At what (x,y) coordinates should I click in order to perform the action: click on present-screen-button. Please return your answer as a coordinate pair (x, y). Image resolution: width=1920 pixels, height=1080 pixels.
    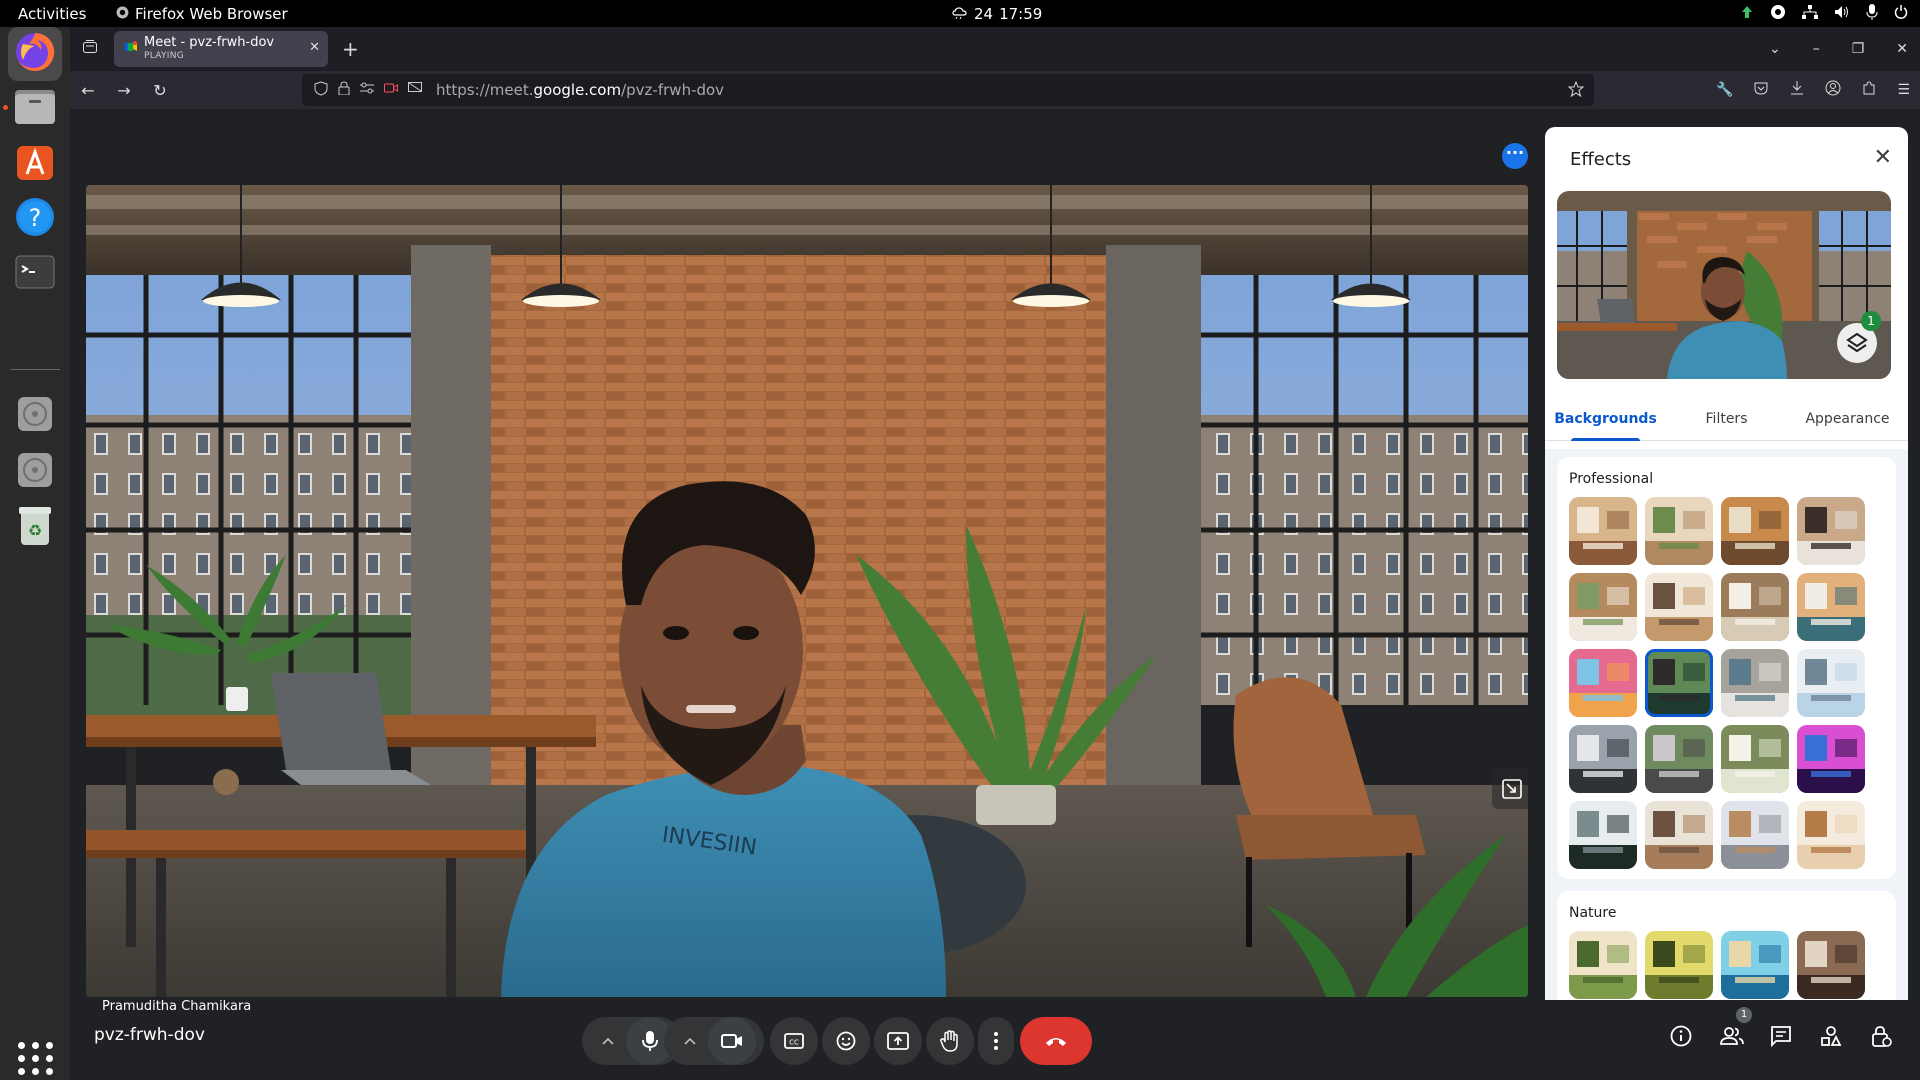
    Looking at the image, I should click on (898, 1041).